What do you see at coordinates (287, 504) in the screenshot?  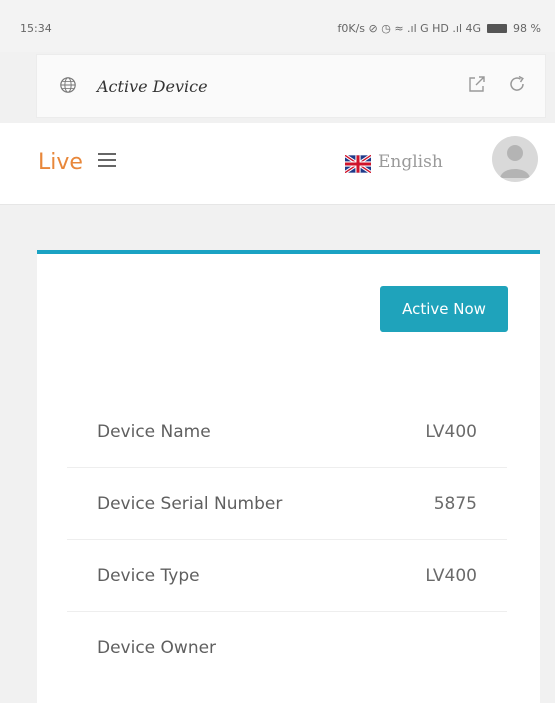 I see `detail-row: Device Serial Number 5875` at bounding box center [287, 504].